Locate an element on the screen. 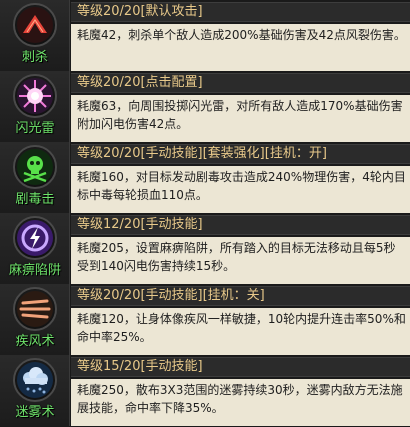 The width and height of the screenshot is (410, 427). assassinate-icon is located at coordinates (35, 25).